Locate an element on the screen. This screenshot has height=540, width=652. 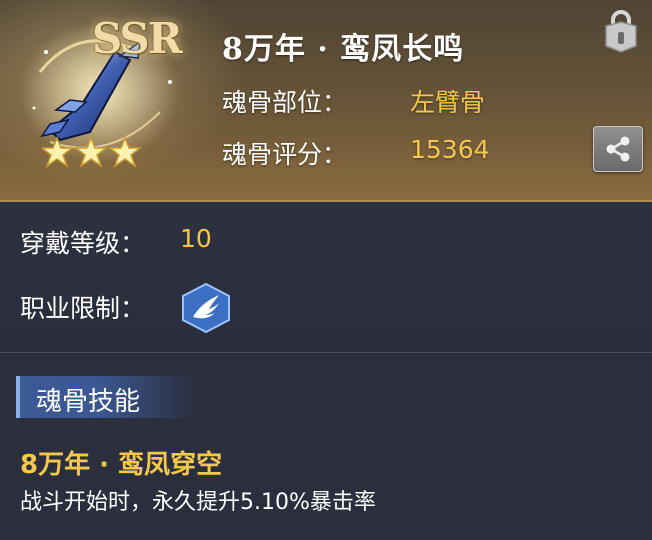
skill-name: 8万年 · 鸾凤穿空 is located at coordinates (121, 465).